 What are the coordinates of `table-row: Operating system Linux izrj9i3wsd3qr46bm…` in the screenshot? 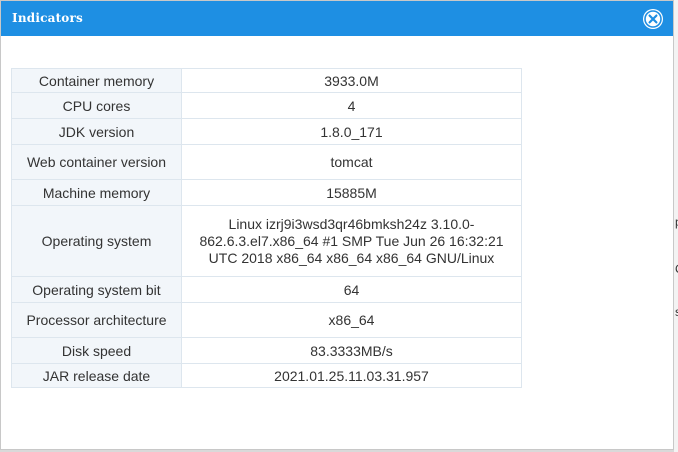 It's located at (266, 241).